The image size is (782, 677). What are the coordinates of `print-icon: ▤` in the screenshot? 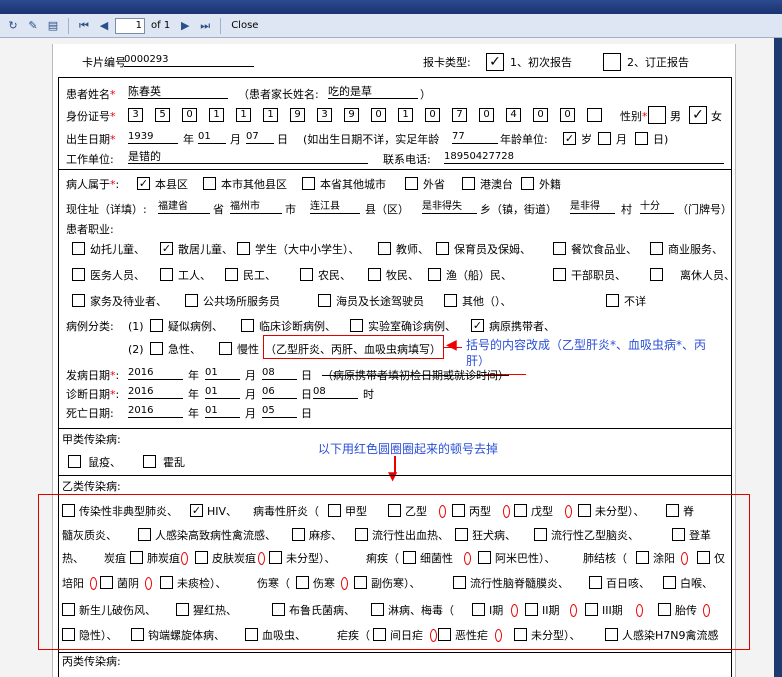 It's located at (53, 26).